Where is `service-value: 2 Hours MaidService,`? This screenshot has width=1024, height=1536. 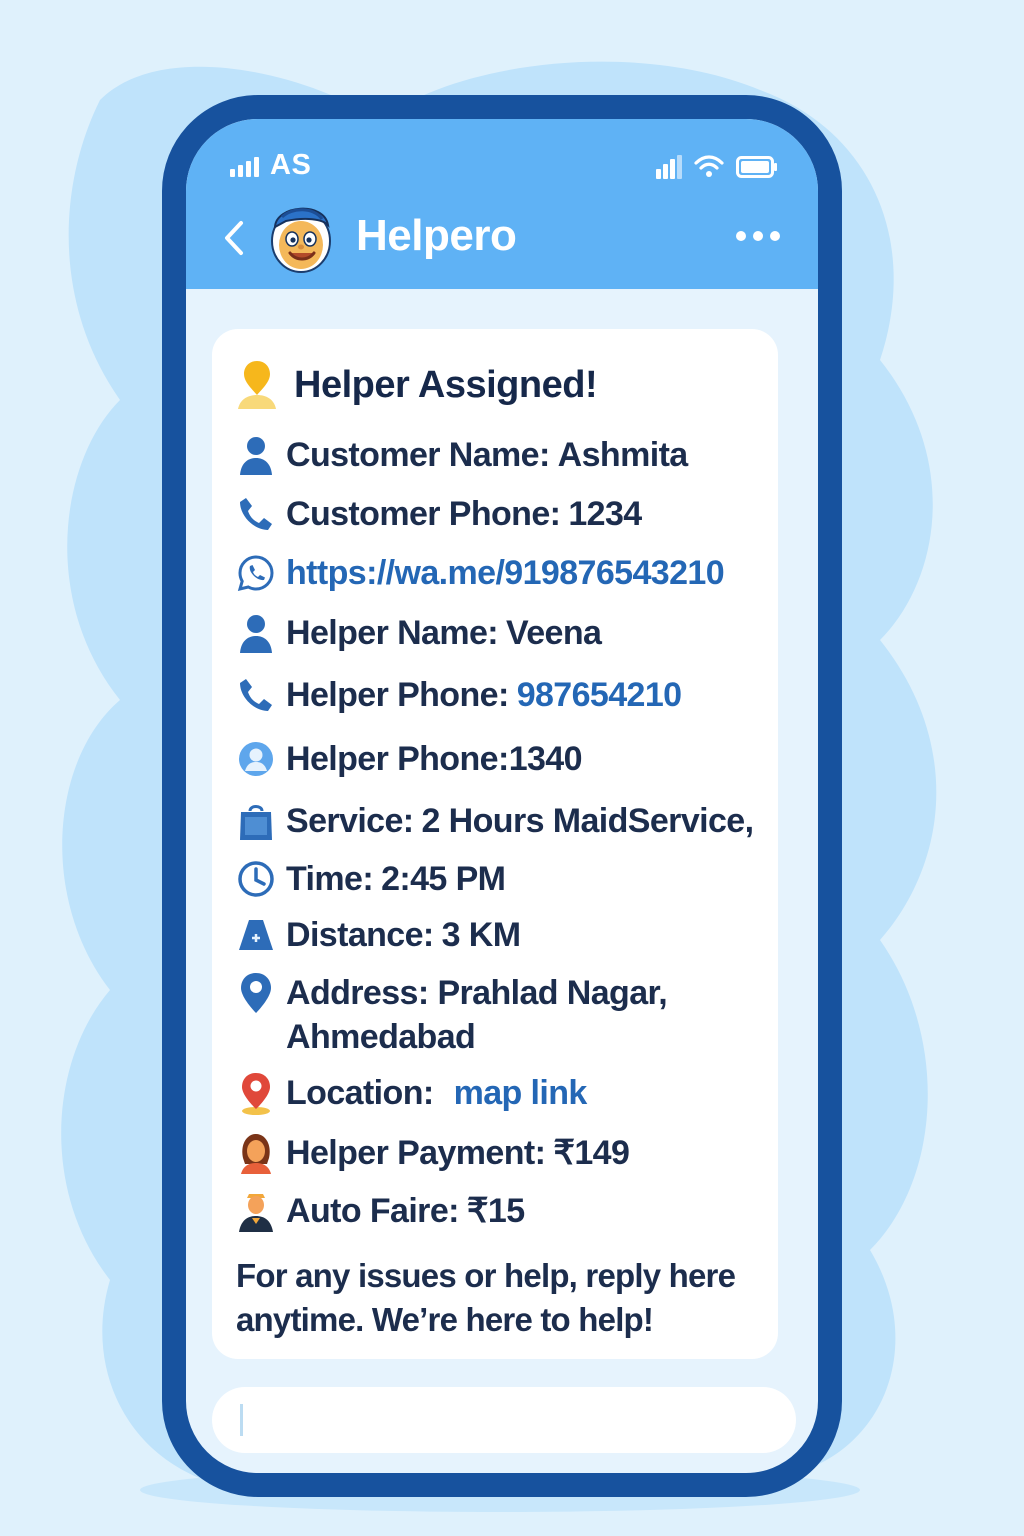
service-value: 2 Hours MaidService, is located at coordinates (588, 820).